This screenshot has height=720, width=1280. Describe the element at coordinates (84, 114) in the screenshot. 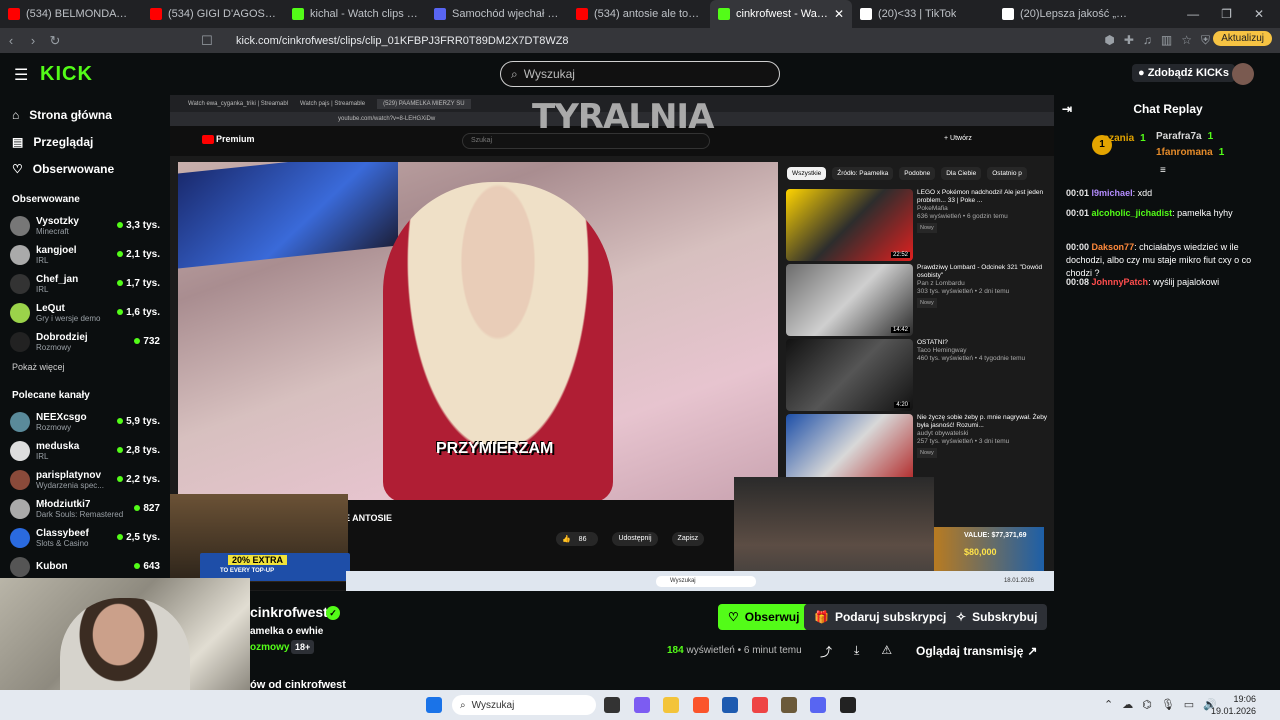

I see `sidebar-nav-item: ⌂ Strona główna` at that location.